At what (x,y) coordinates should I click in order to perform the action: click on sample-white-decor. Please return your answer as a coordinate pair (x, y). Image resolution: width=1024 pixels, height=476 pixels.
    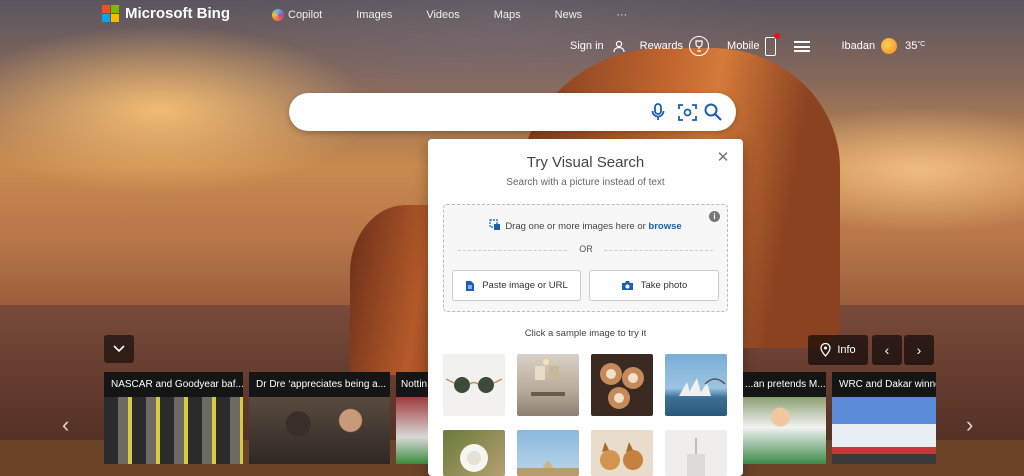
    Looking at the image, I should click on (696, 453).